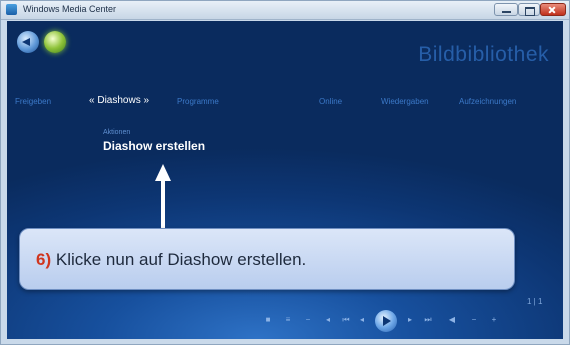 The width and height of the screenshot is (570, 345). What do you see at coordinates (346, 320) in the screenshot?
I see `previous-icon: ⏮` at bounding box center [346, 320].